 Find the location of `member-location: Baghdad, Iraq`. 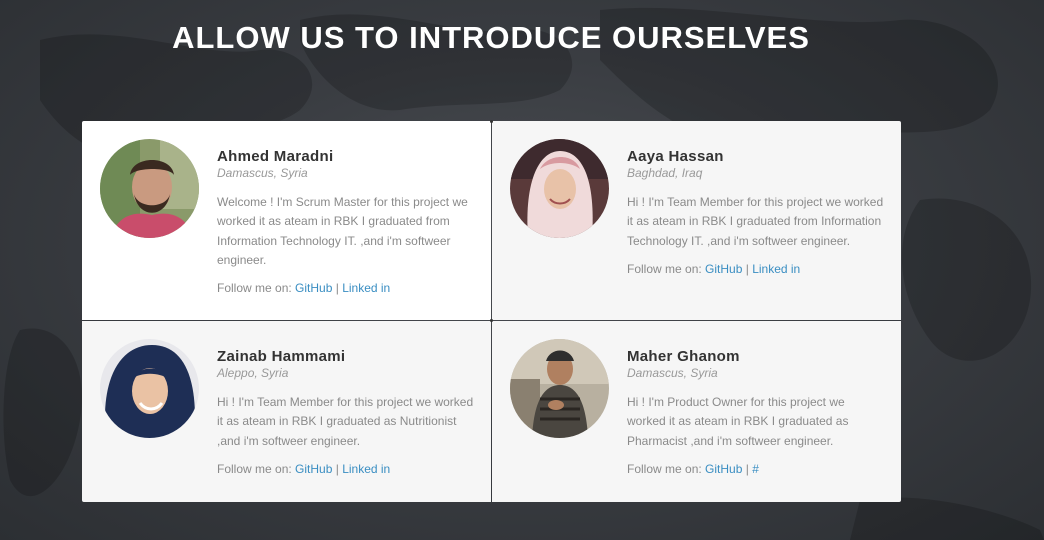

member-location: Baghdad, Iraq is located at coordinates (665, 173).